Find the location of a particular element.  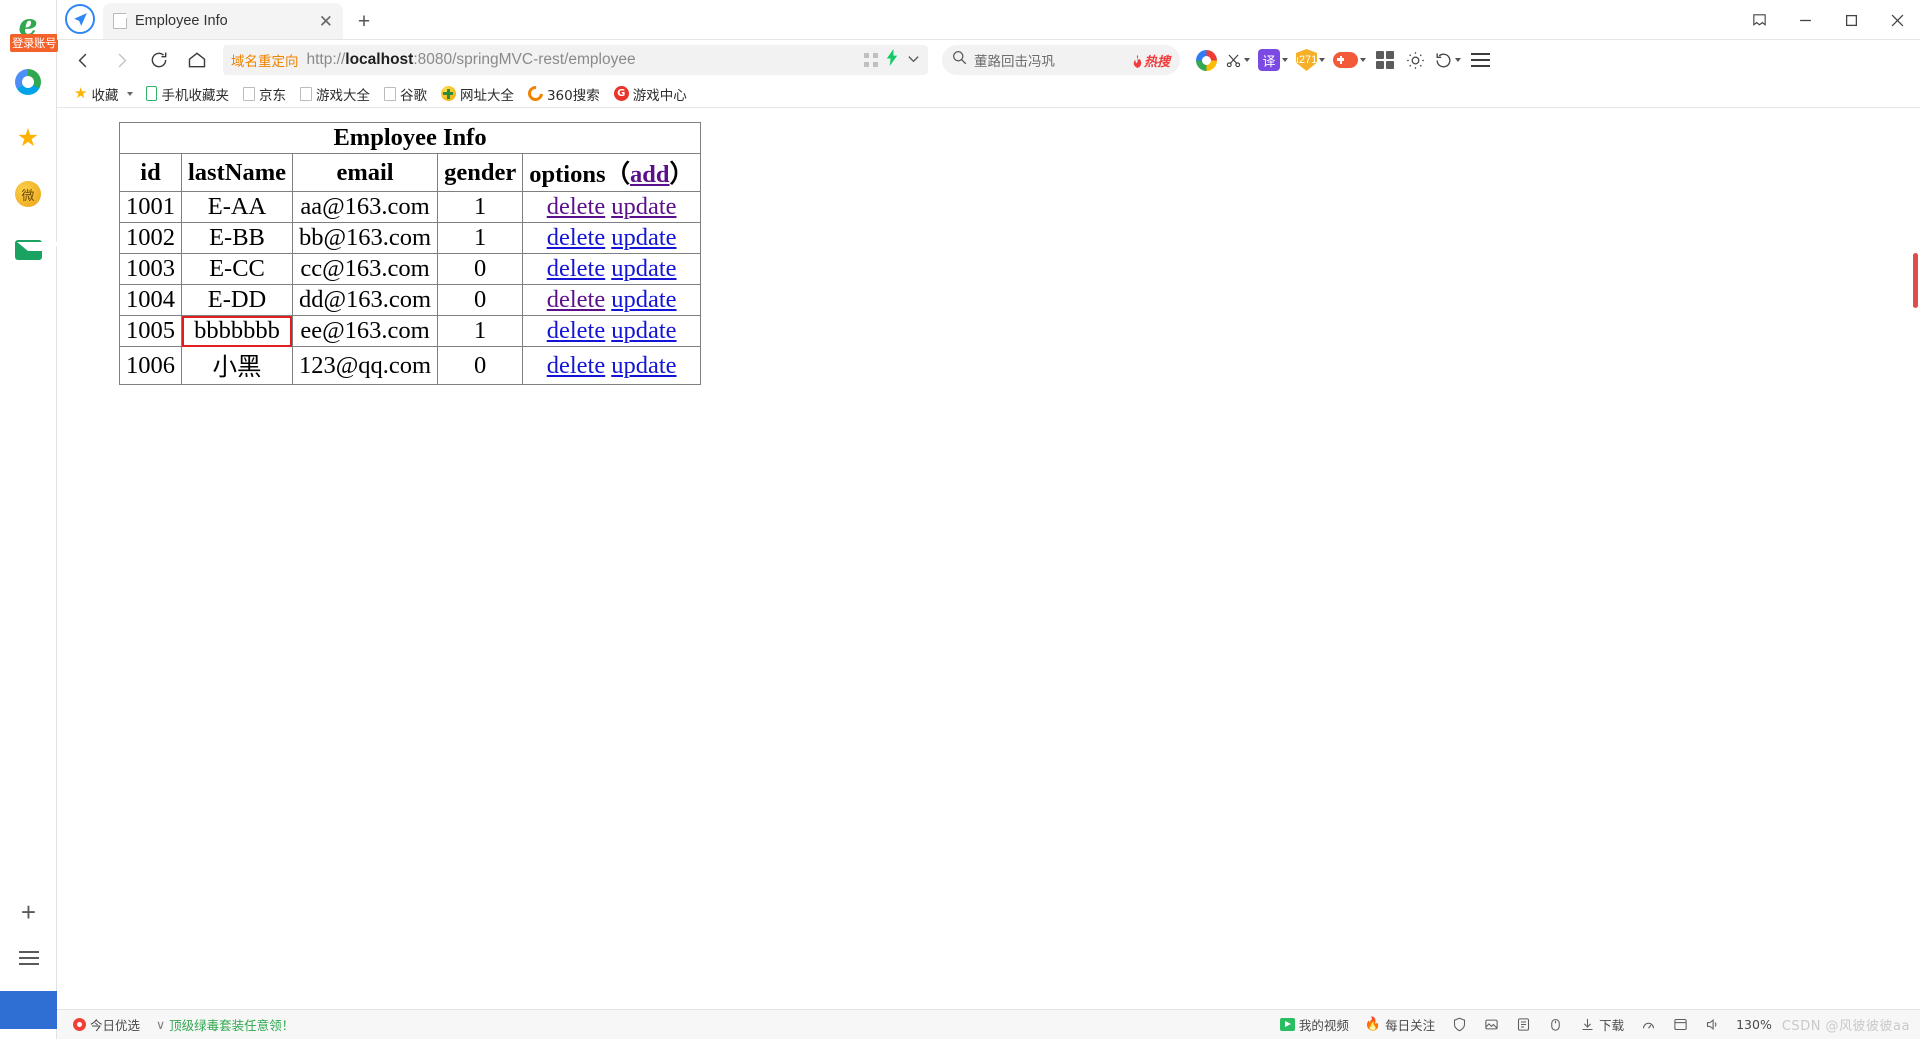

search-box: 董路回击冯巩 热搜 is located at coordinates (1061, 60).